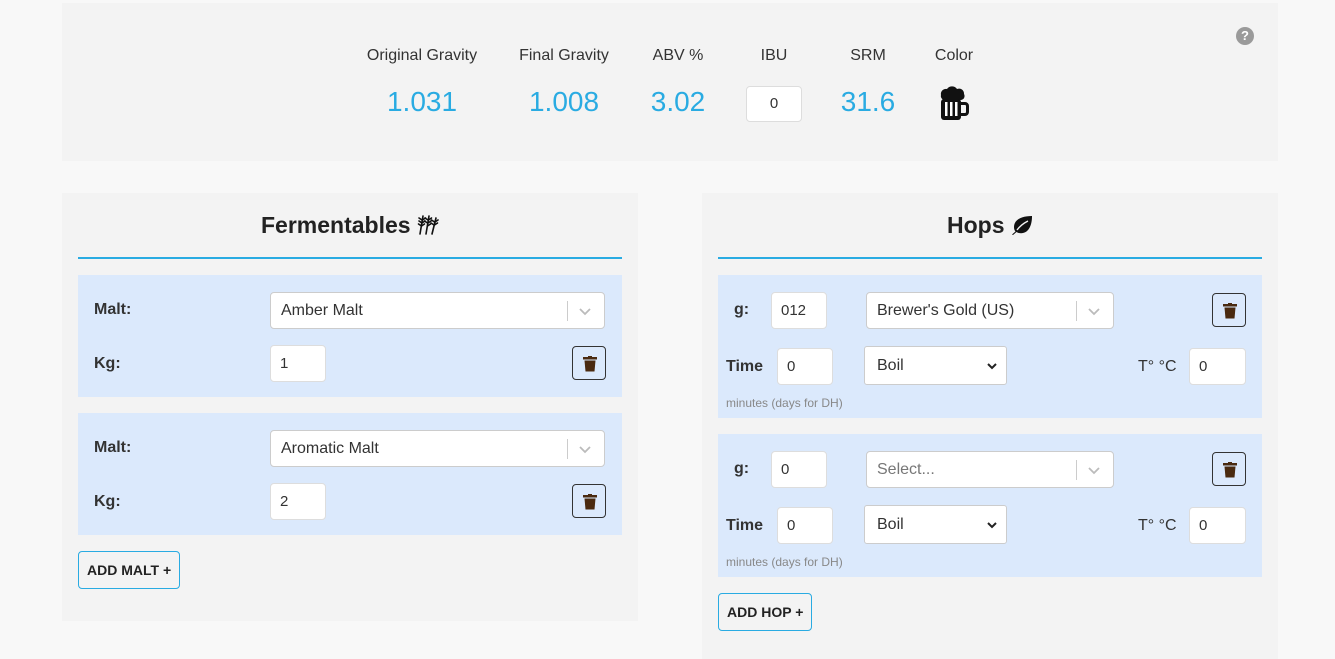 This screenshot has height=659, width=1335. I want to click on malt-select-value: Amber Malt, so click(322, 310).